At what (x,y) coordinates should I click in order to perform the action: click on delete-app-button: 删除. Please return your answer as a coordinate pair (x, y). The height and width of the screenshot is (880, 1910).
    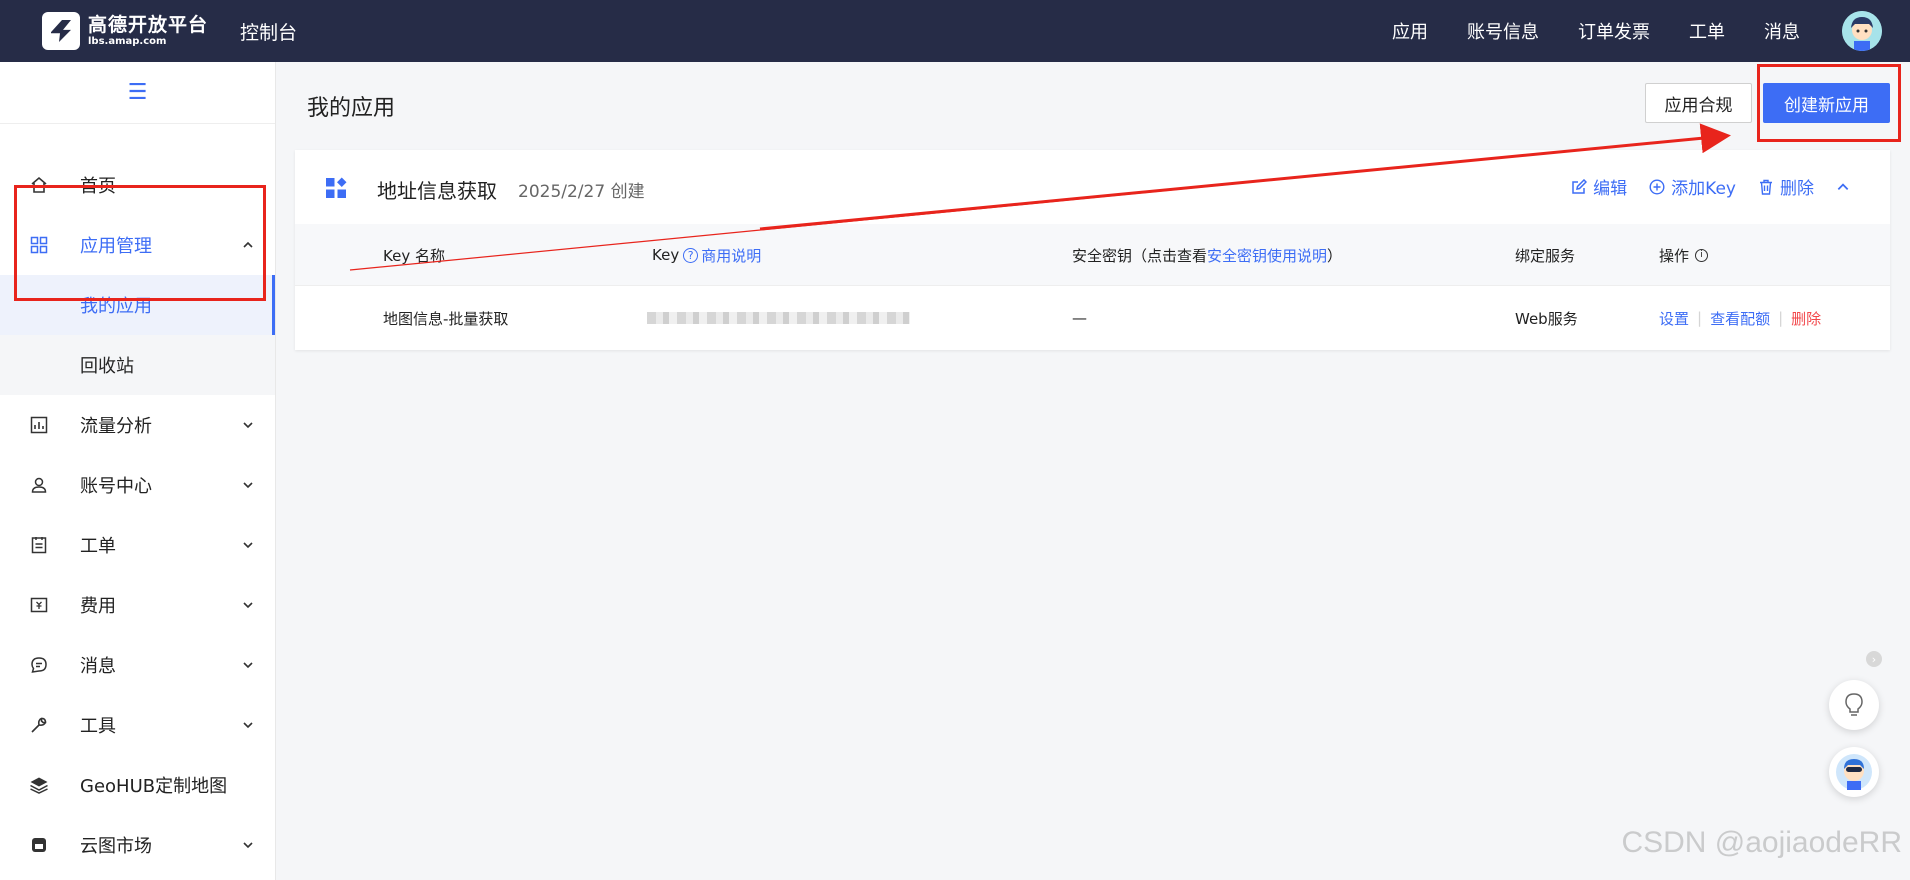
    Looking at the image, I should click on (1786, 186).